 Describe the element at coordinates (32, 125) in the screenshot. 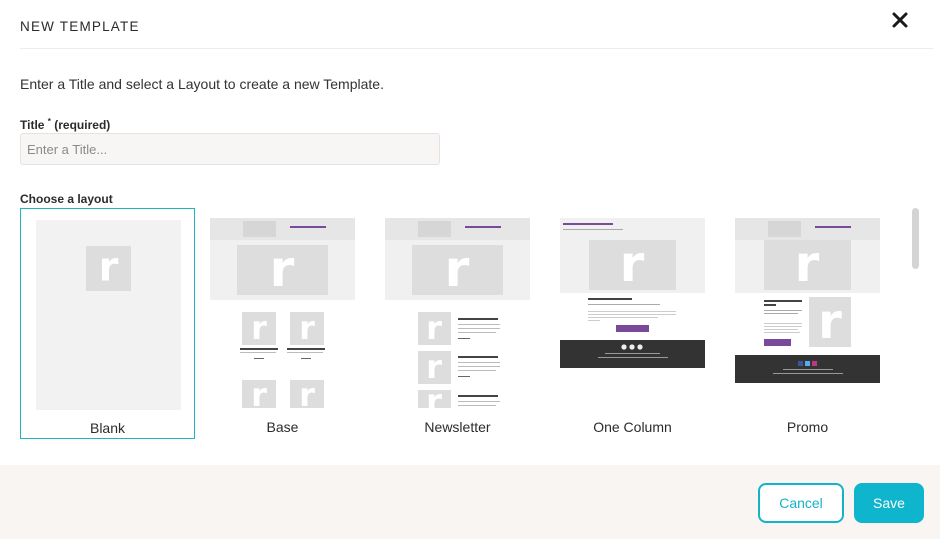

I see `title-label-text: Title` at that location.